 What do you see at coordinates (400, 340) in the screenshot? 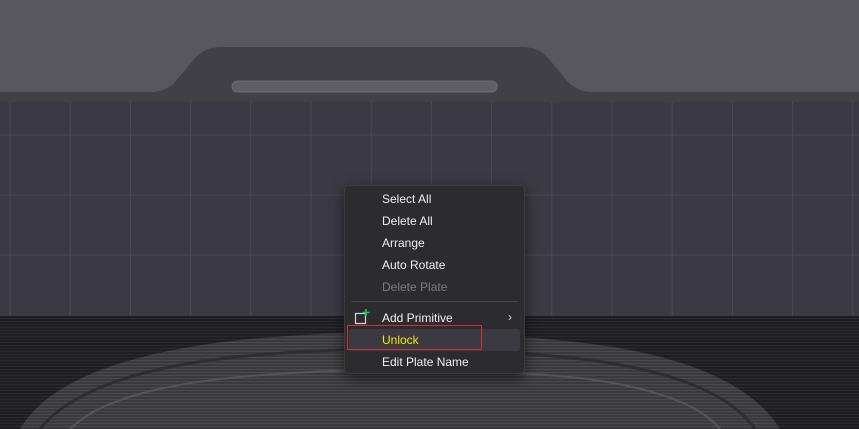
I see `menu-item-label: Unlock` at bounding box center [400, 340].